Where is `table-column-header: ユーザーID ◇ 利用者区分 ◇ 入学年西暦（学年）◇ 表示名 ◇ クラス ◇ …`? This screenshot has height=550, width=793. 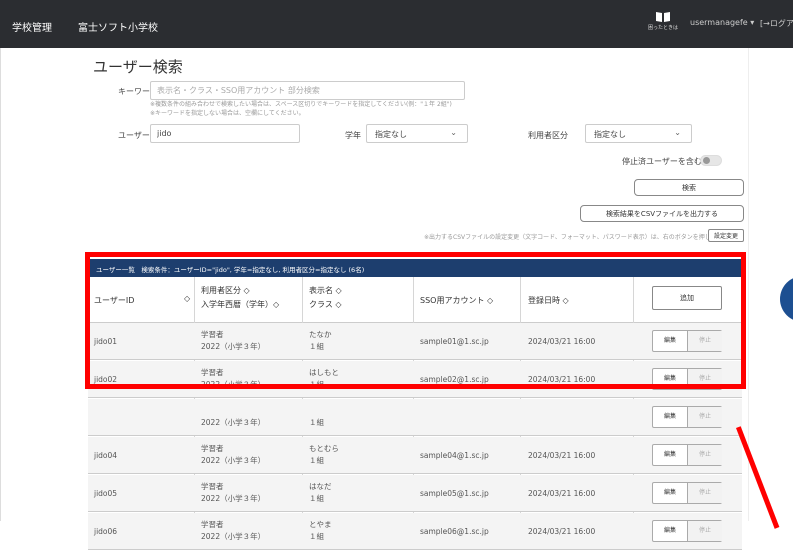 table-column-header: ユーザーID ◇ 利用者区分 ◇ 入学年西暦（学年）◇ 表示名 ◇ クラス ◇ … is located at coordinates (415, 300).